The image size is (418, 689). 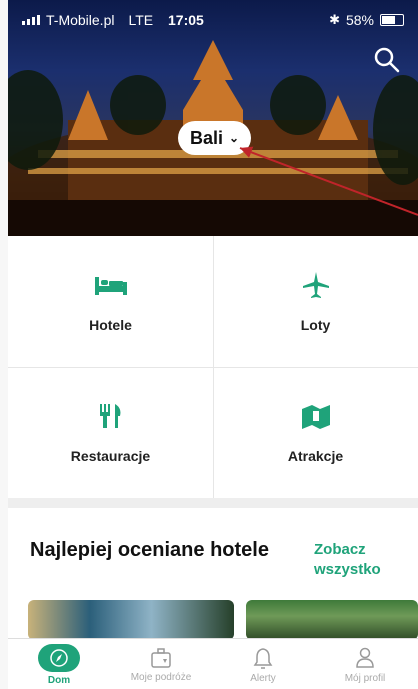 I want to click on bed-icon, so click(x=111, y=285).